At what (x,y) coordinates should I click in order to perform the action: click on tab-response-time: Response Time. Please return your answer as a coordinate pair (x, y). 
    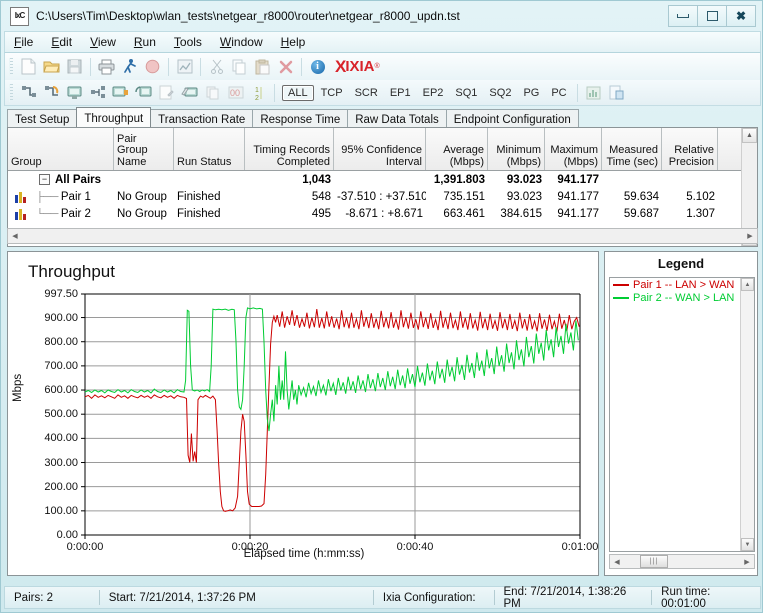
    Looking at the image, I should click on (300, 118).